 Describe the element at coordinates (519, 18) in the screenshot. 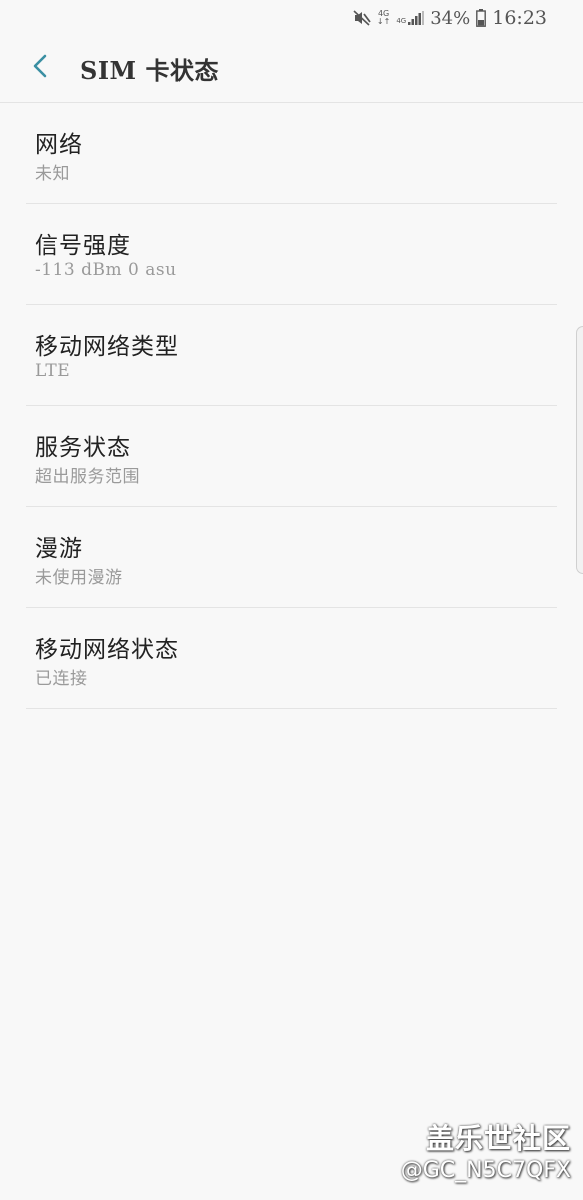

I see `clock: 16:23` at that location.